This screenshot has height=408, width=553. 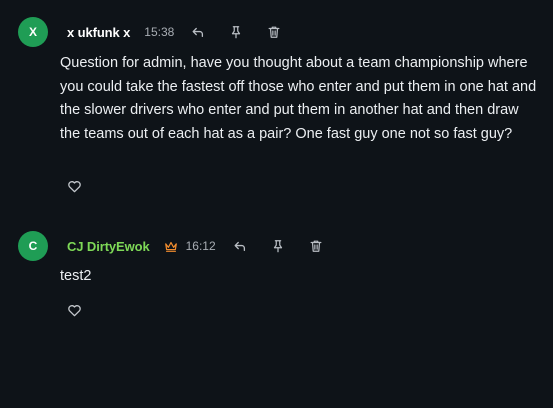 I want to click on message-header: CJ DirtyEwok 16:12, so click(x=195, y=246).